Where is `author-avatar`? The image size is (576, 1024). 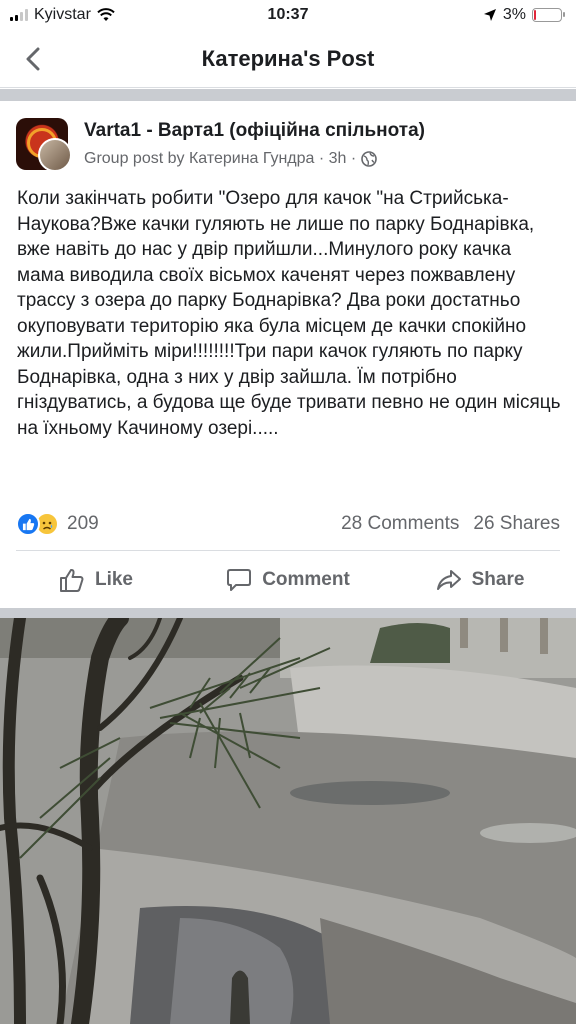 author-avatar is located at coordinates (55, 155).